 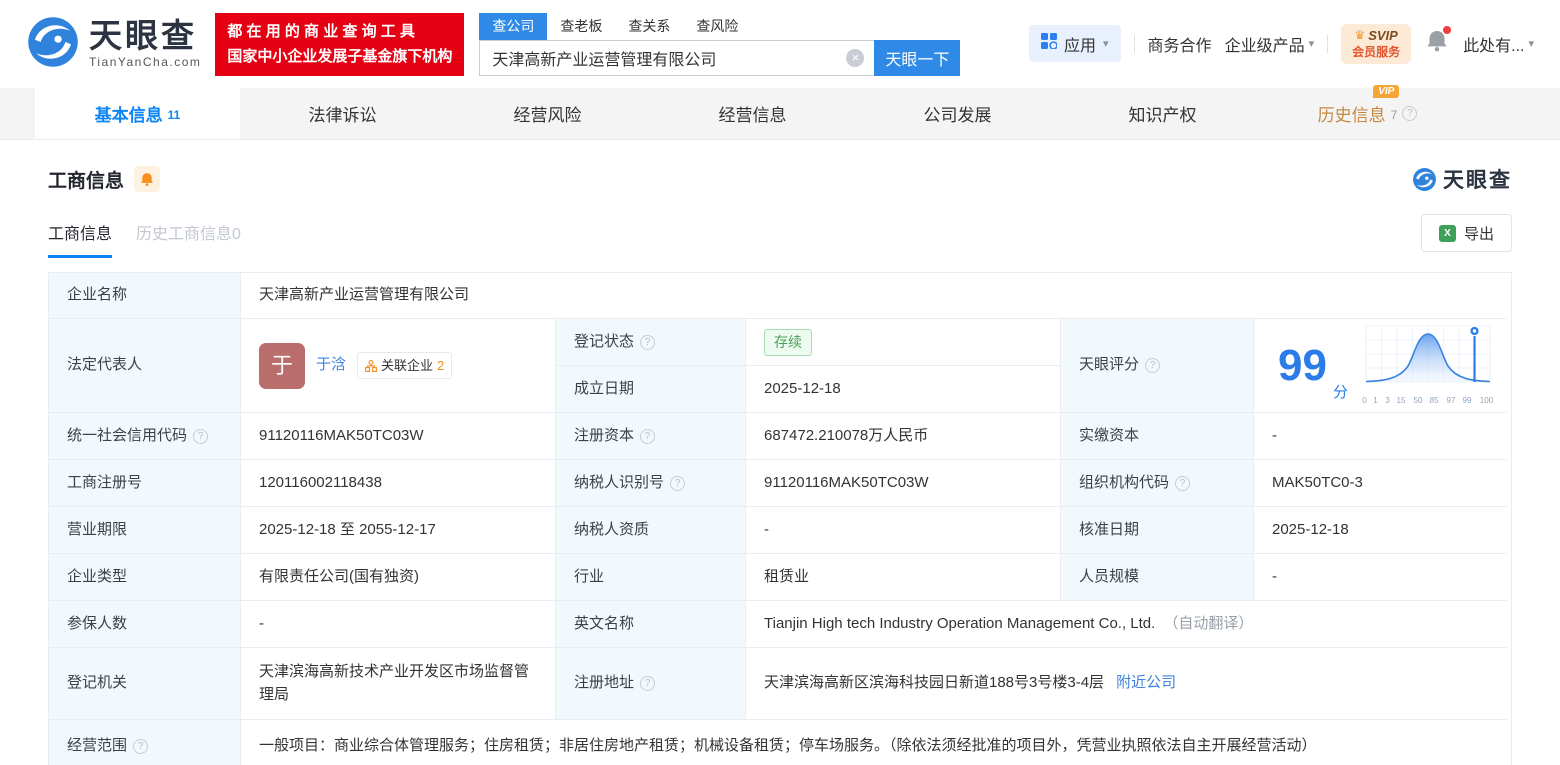 I want to click on nearby-companies-link: 附近公司, so click(x=1146, y=683).